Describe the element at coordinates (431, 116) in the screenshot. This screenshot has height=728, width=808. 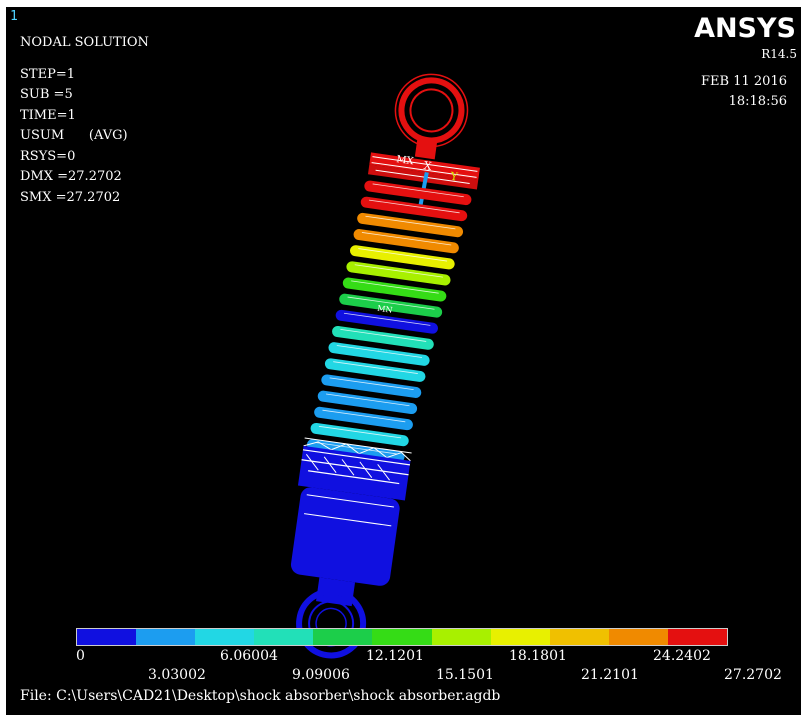
I see `top-mount-eye` at that location.